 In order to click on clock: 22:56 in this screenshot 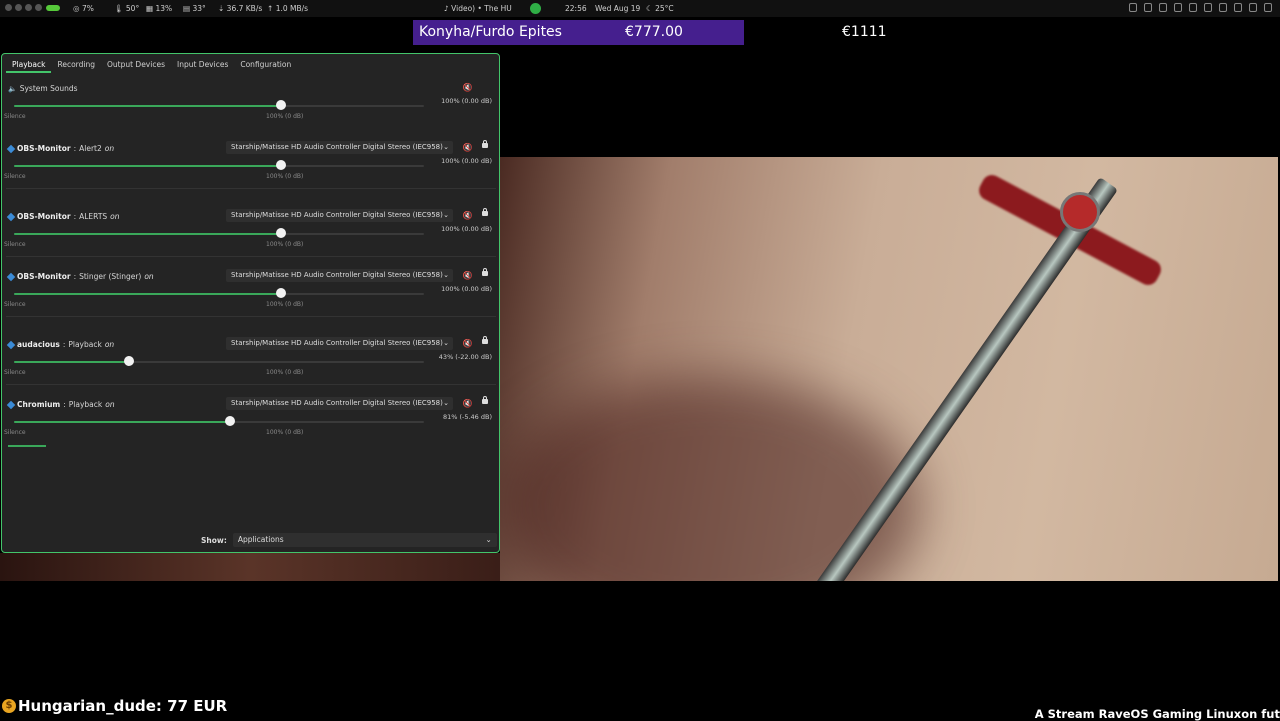, I will do `click(576, 8)`.